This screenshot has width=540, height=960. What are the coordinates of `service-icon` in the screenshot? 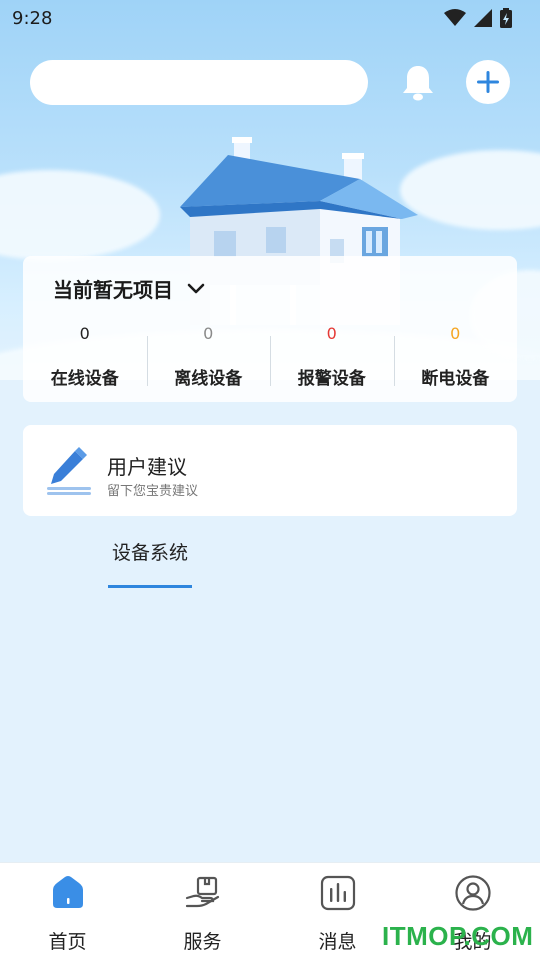 It's located at (202, 892).